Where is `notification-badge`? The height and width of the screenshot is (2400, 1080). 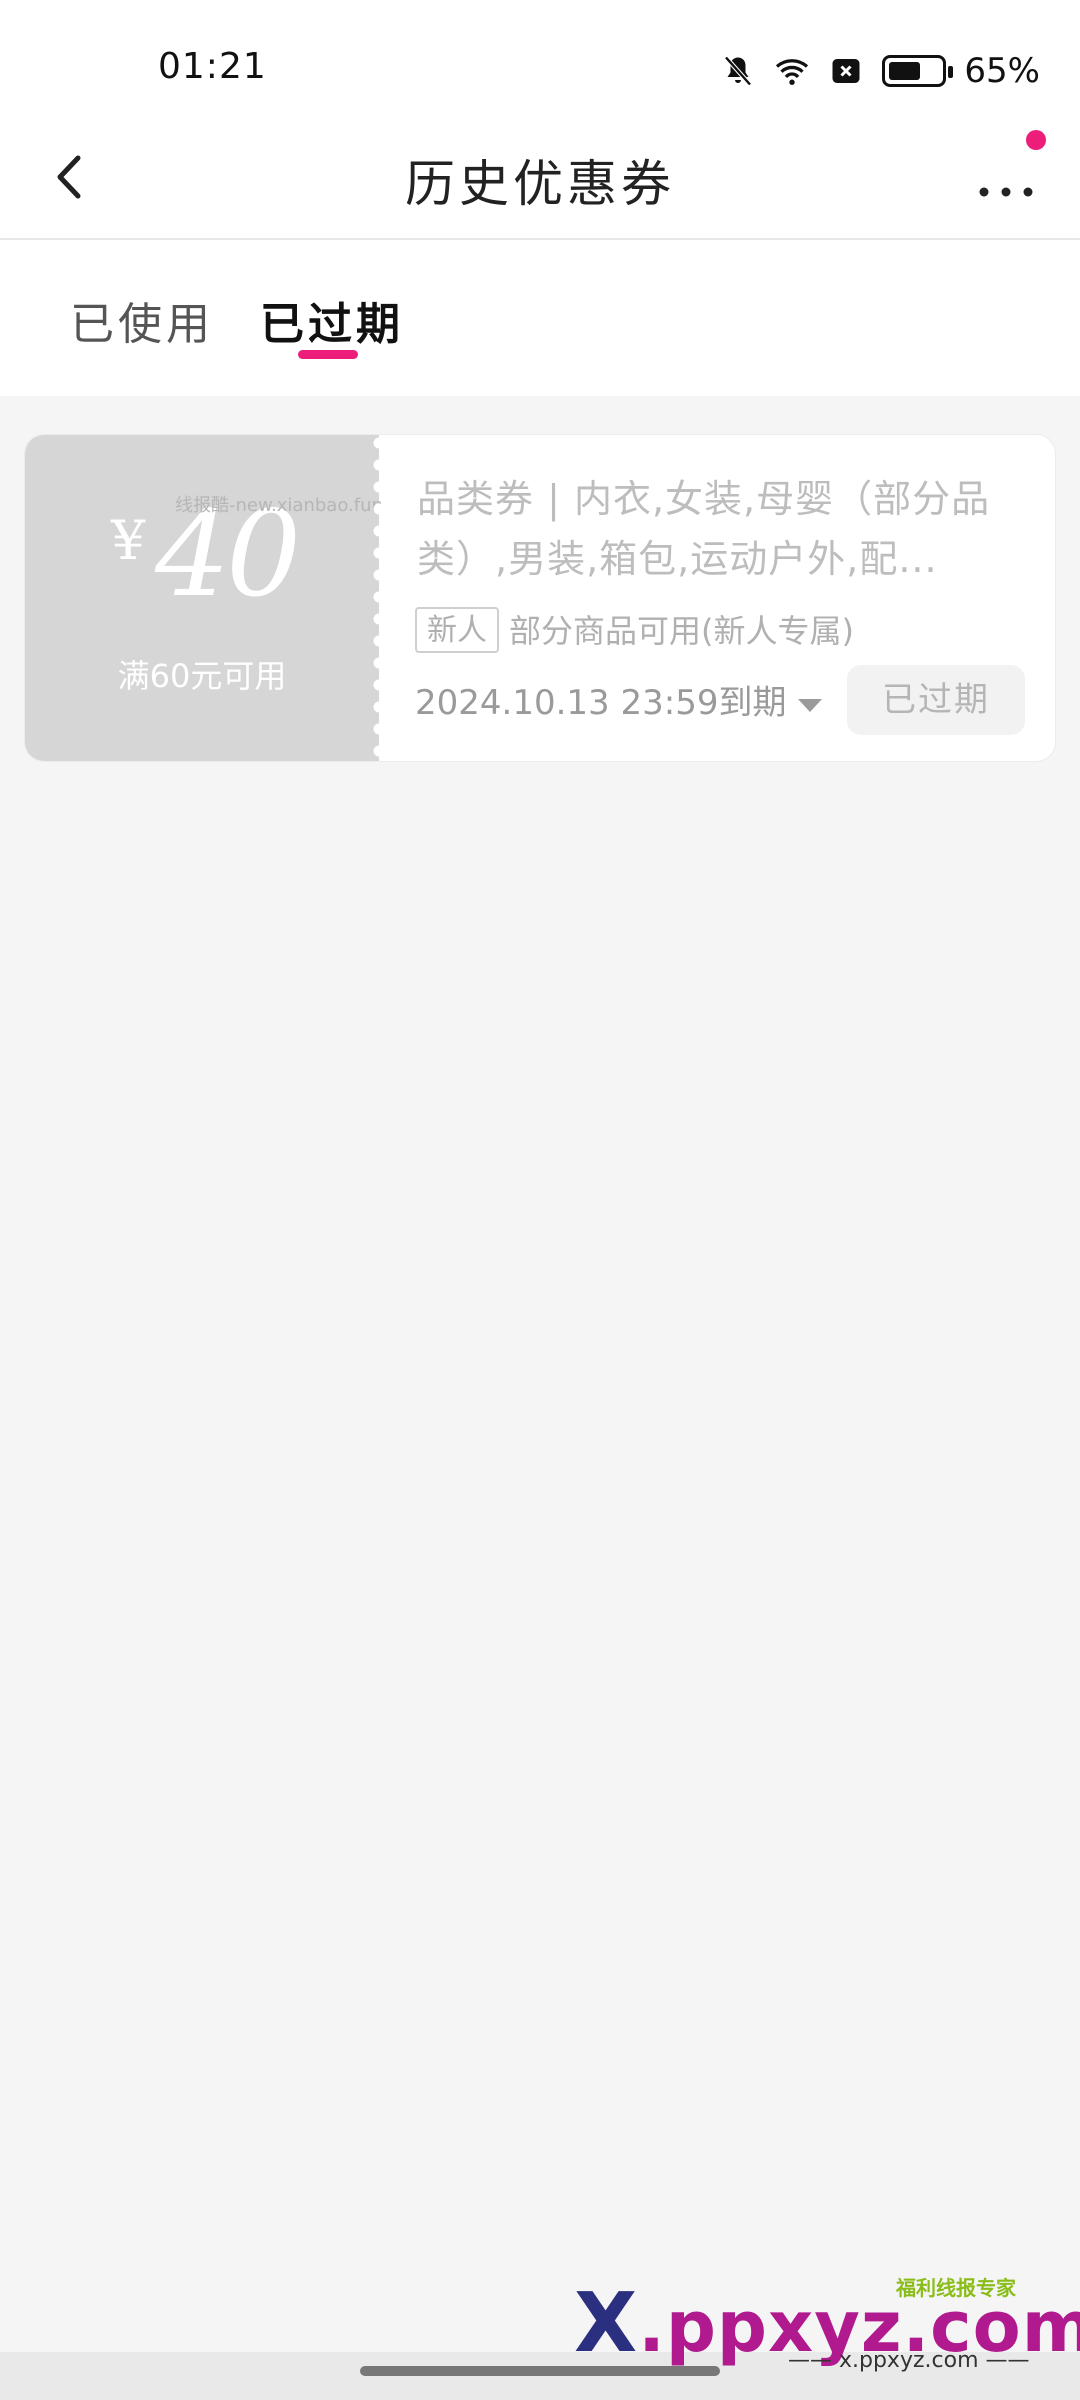
notification-badge is located at coordinates (1036, 140).